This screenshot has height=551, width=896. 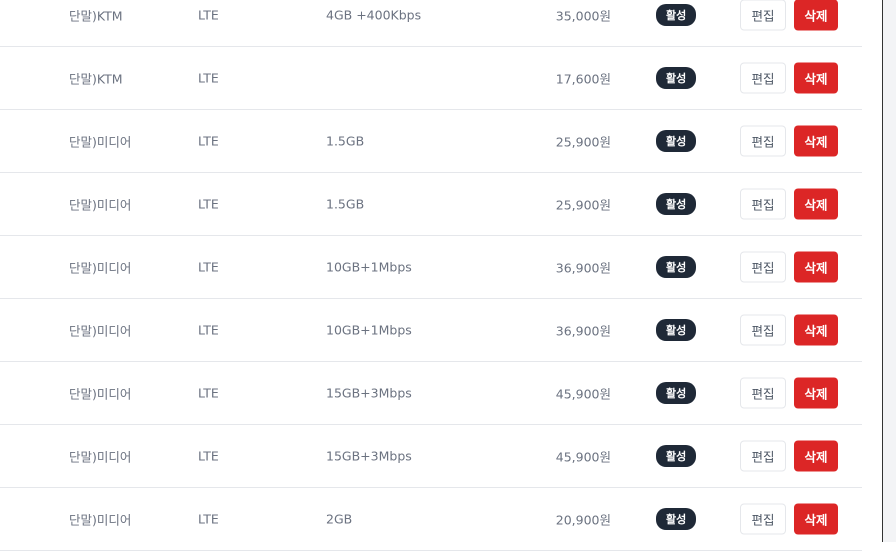 What do you see at coordinates (431, 78) in the screenshot?
I see `table-row: 단말)KTM LTE 17,600원 활성 편집 삭제` at bounding box center [431, 78].